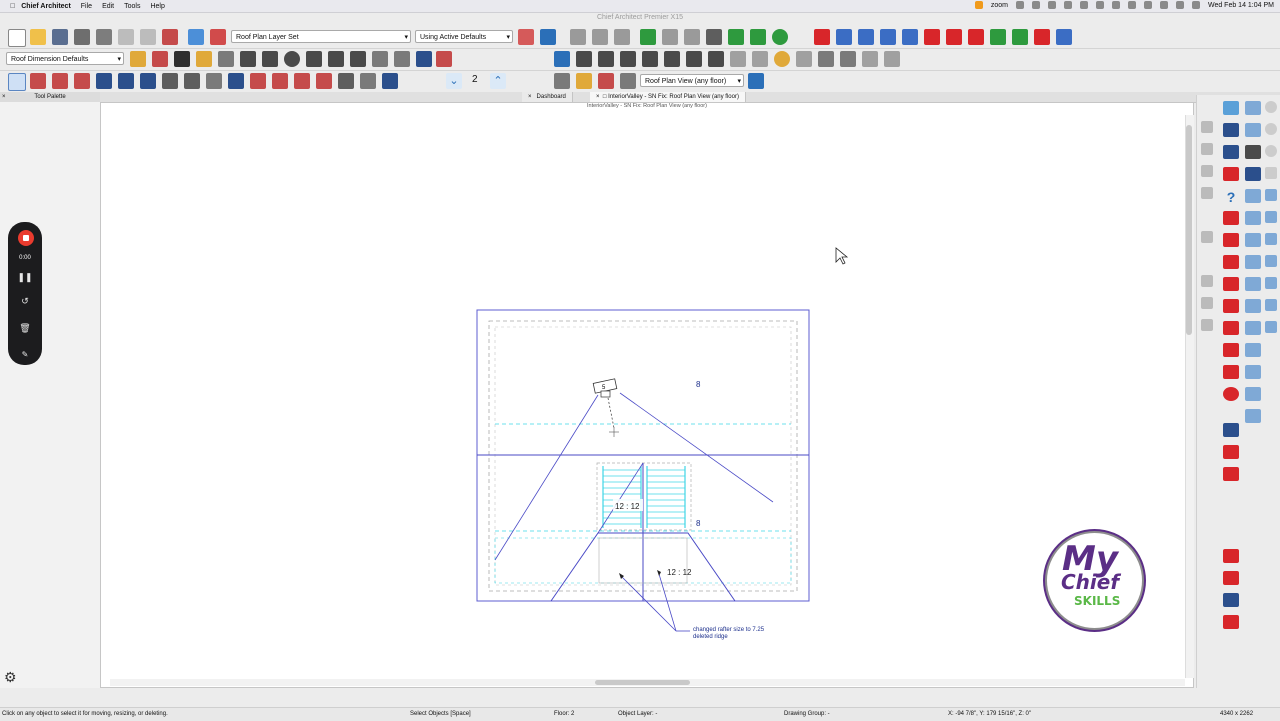  What do you see at coordinates (1253, 152) in the screenshot?
I see `grid-icon` at bounding box center [1253, 152].